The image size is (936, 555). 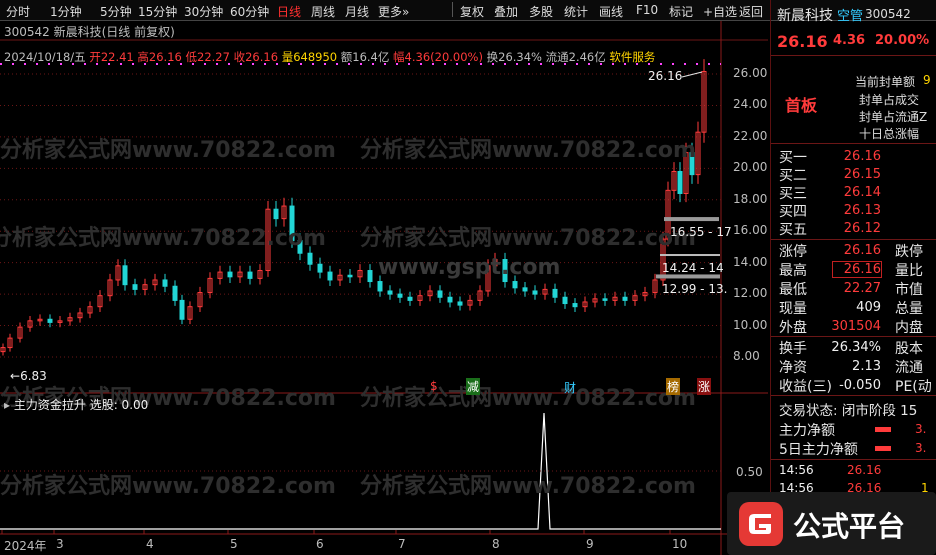 I want to click on date-tick-label: 2024年, so click(x=25, y=546).